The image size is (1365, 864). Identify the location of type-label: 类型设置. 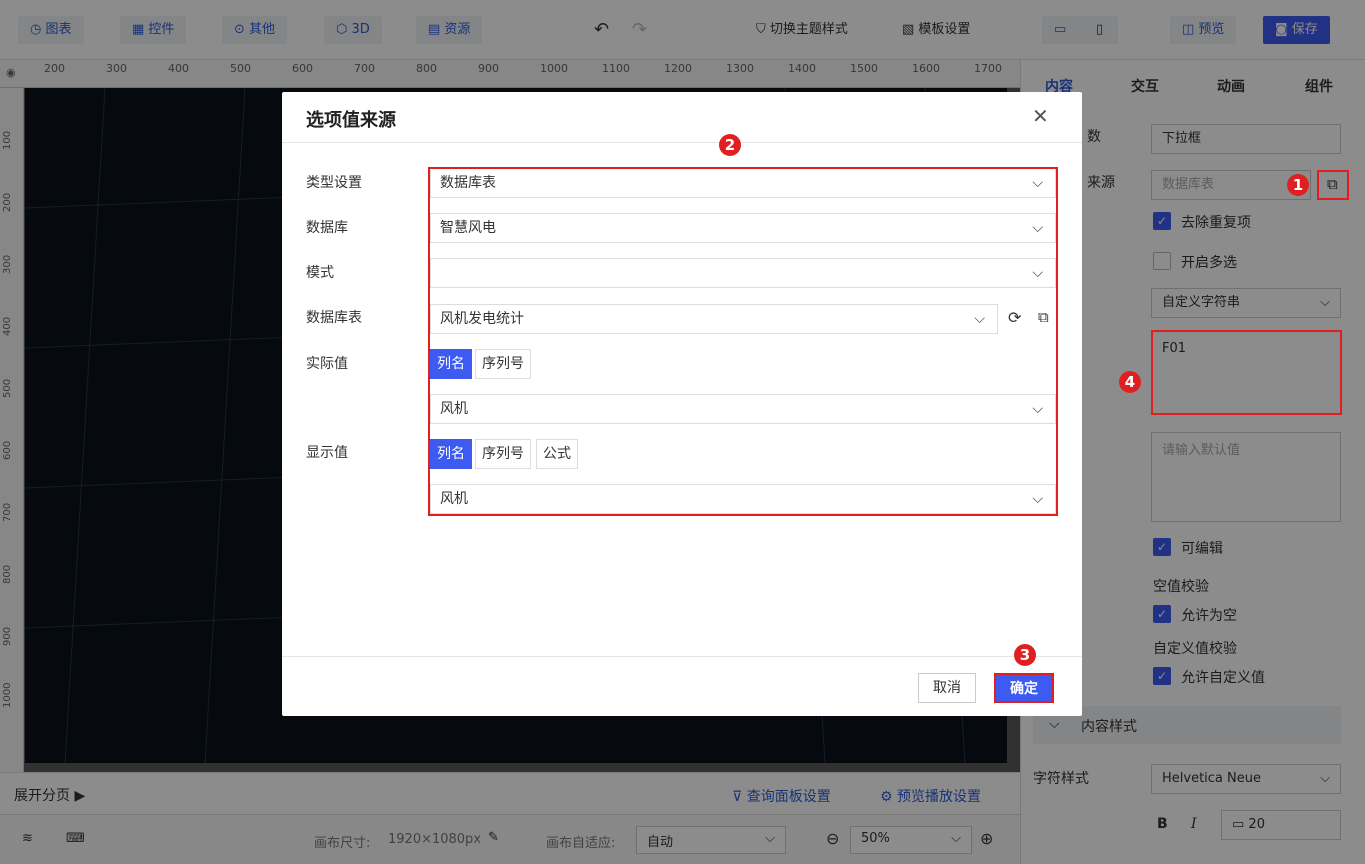
(334, 183).